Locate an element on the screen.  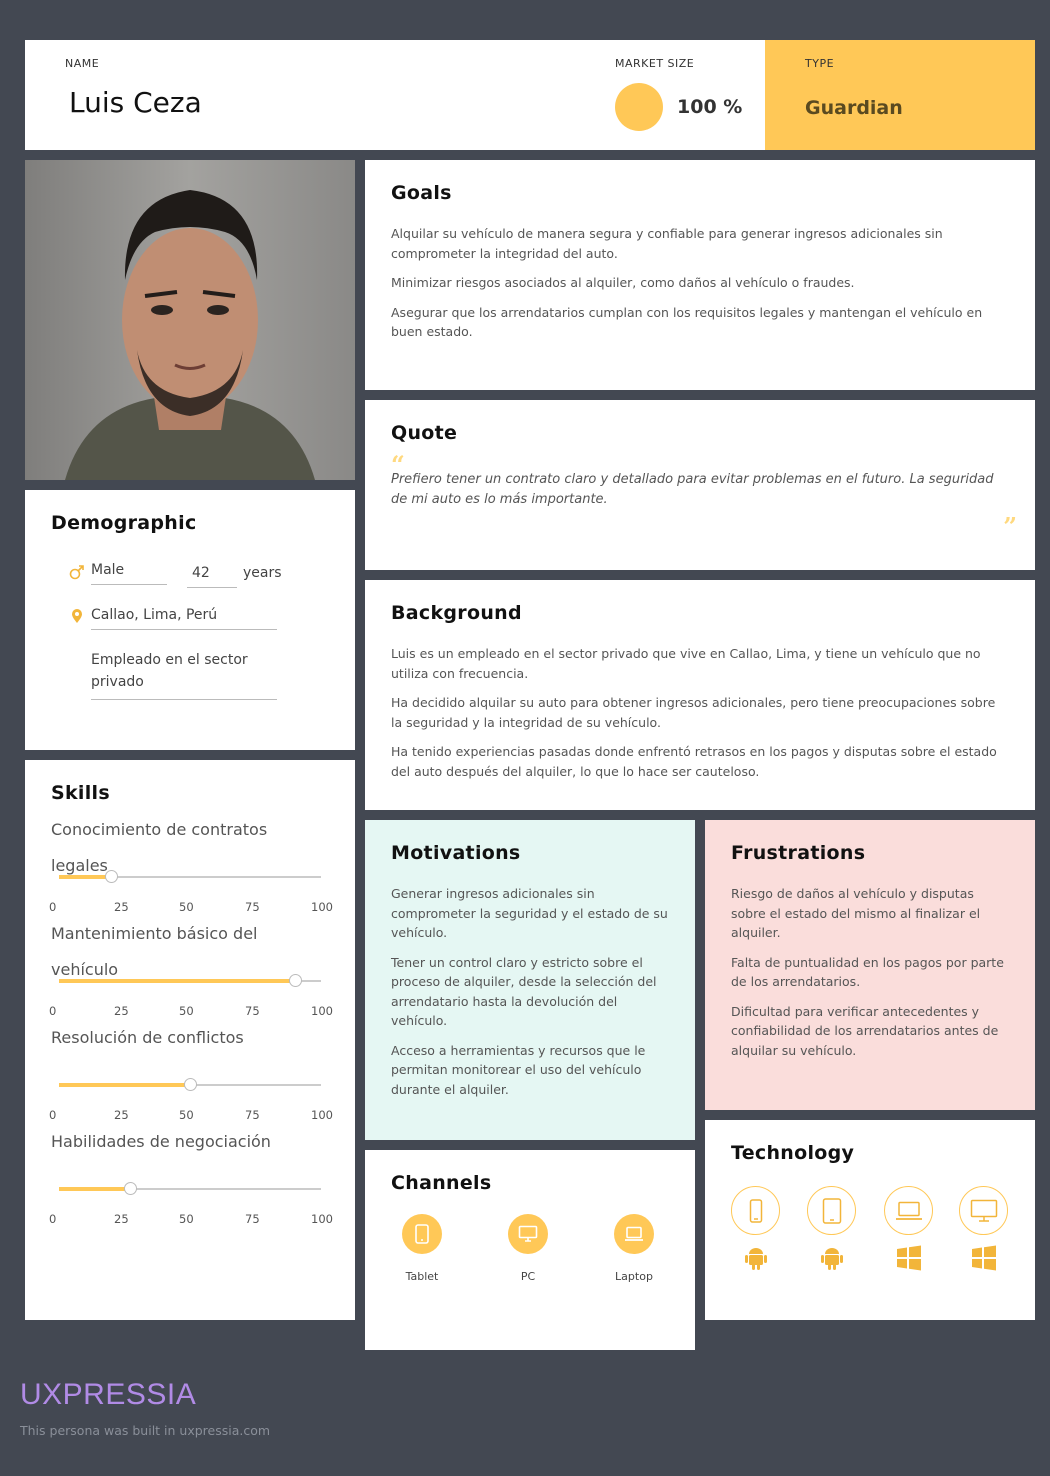
channel-label: PC is located at coordinates (528, 1276).